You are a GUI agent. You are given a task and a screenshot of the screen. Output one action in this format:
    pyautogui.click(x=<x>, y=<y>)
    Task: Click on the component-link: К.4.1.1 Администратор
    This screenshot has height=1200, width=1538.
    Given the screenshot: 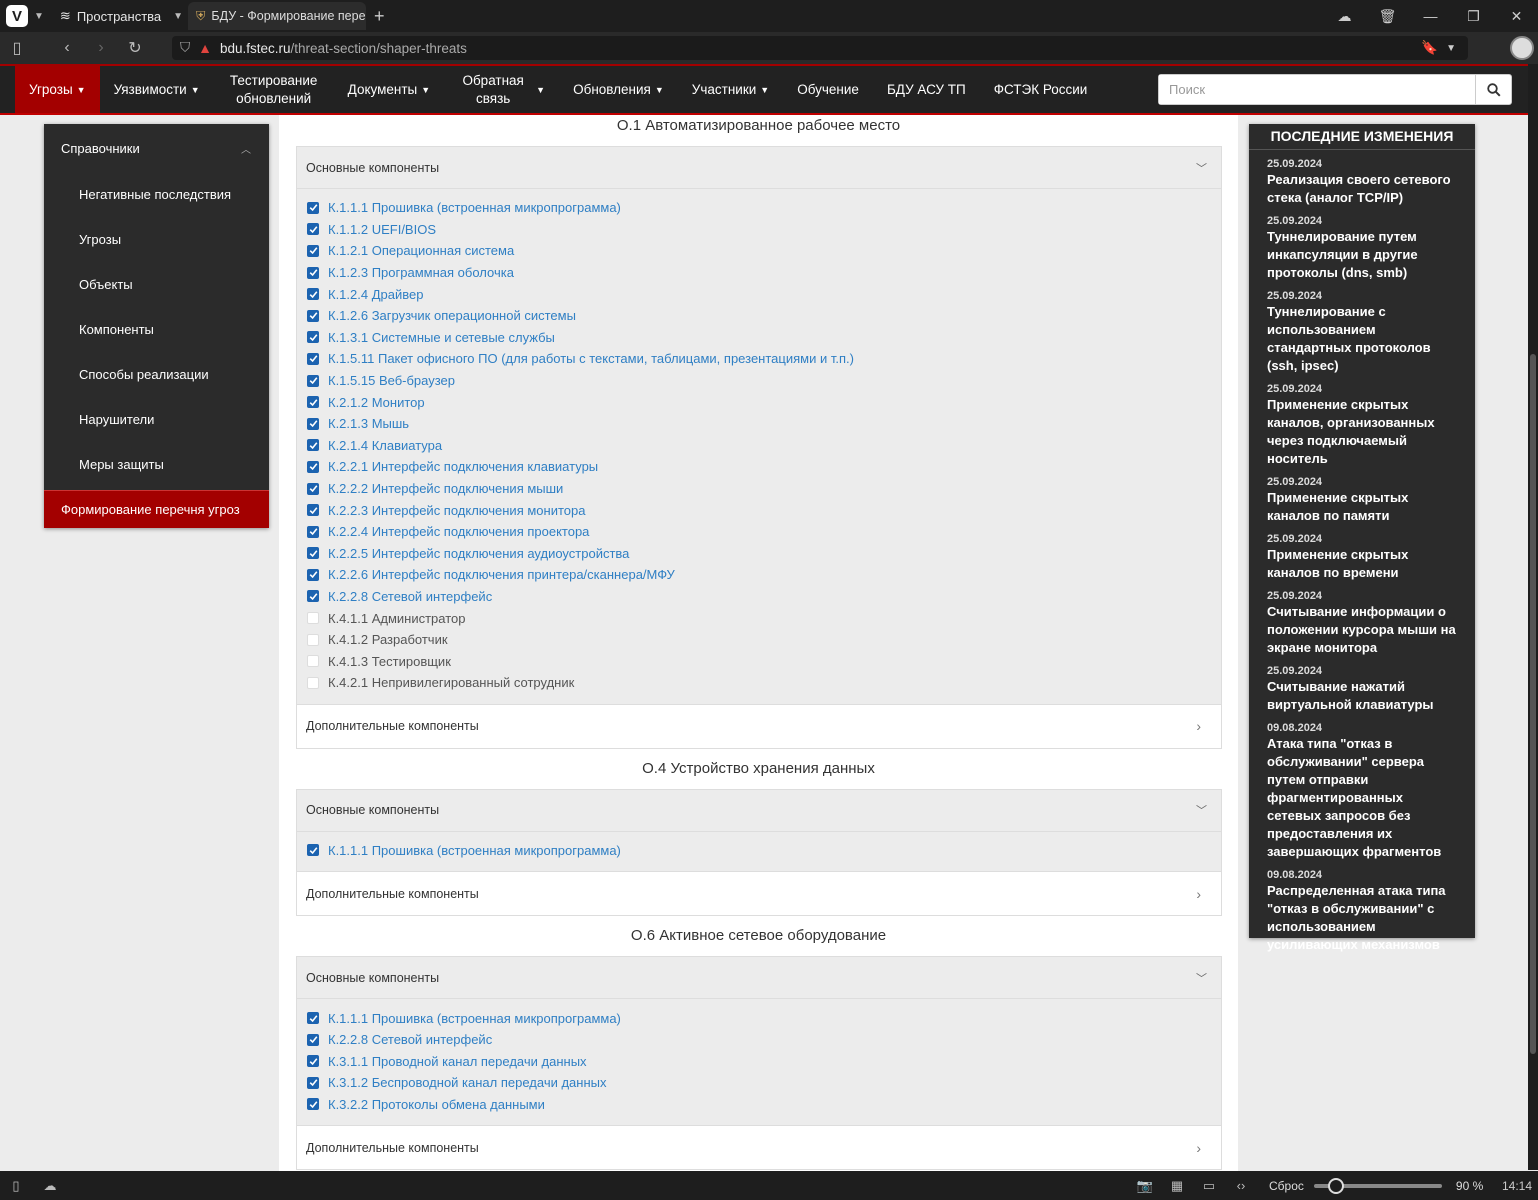 What is the action you would take?
    pyautogui.click(x=397, y=618)
    